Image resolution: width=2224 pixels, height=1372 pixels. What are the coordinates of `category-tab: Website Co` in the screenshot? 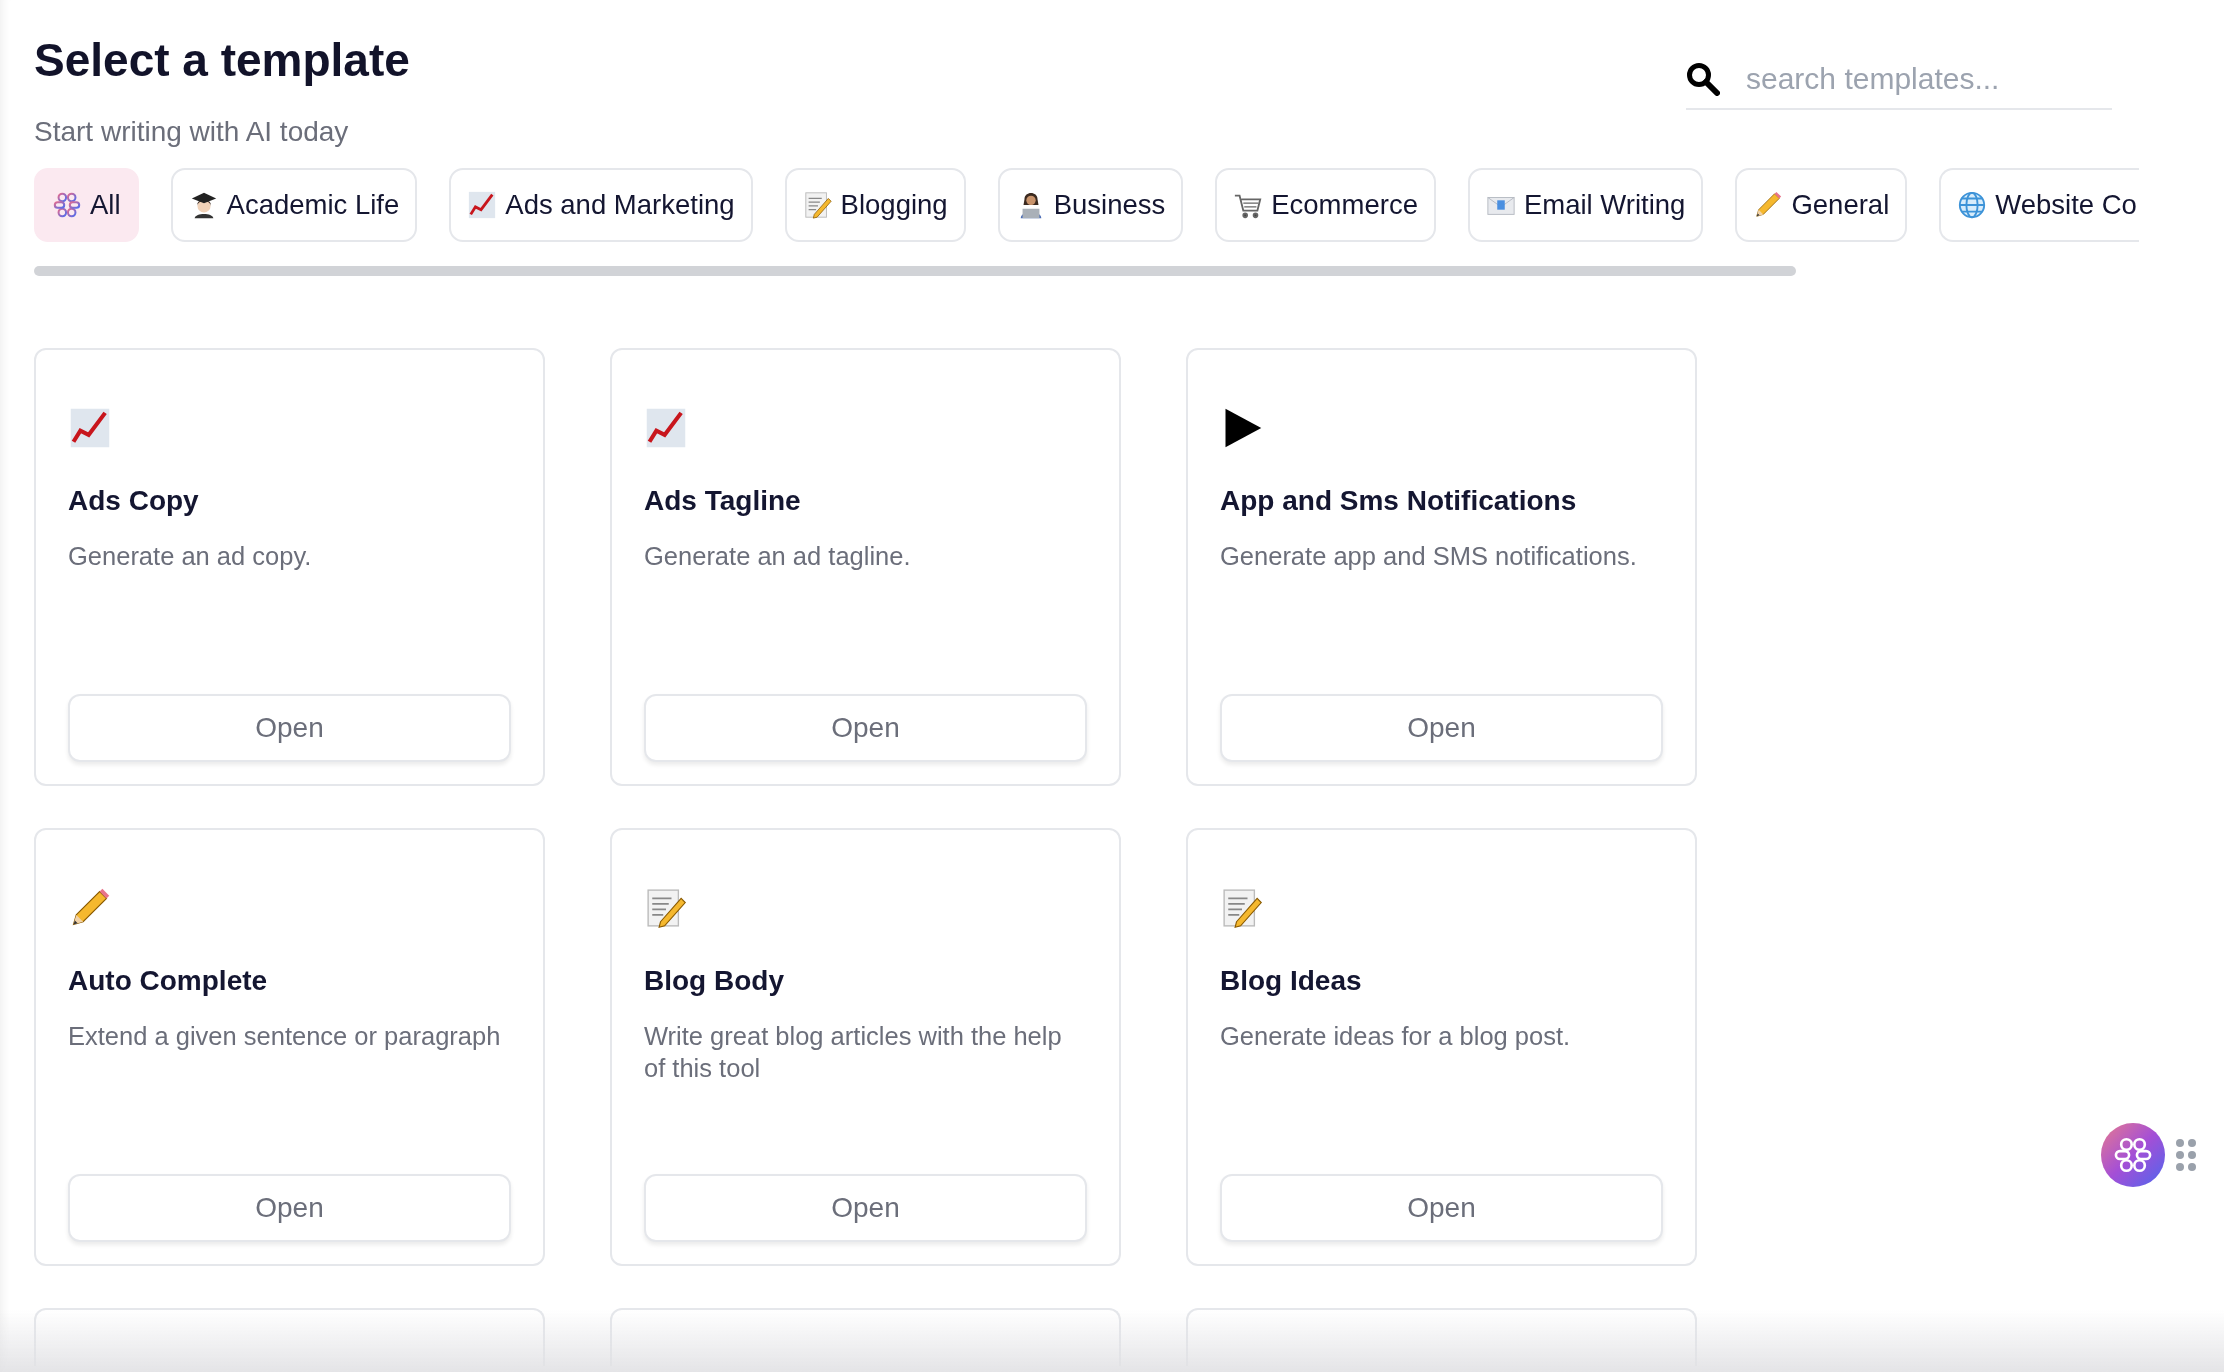 It's located at (2039, 205).